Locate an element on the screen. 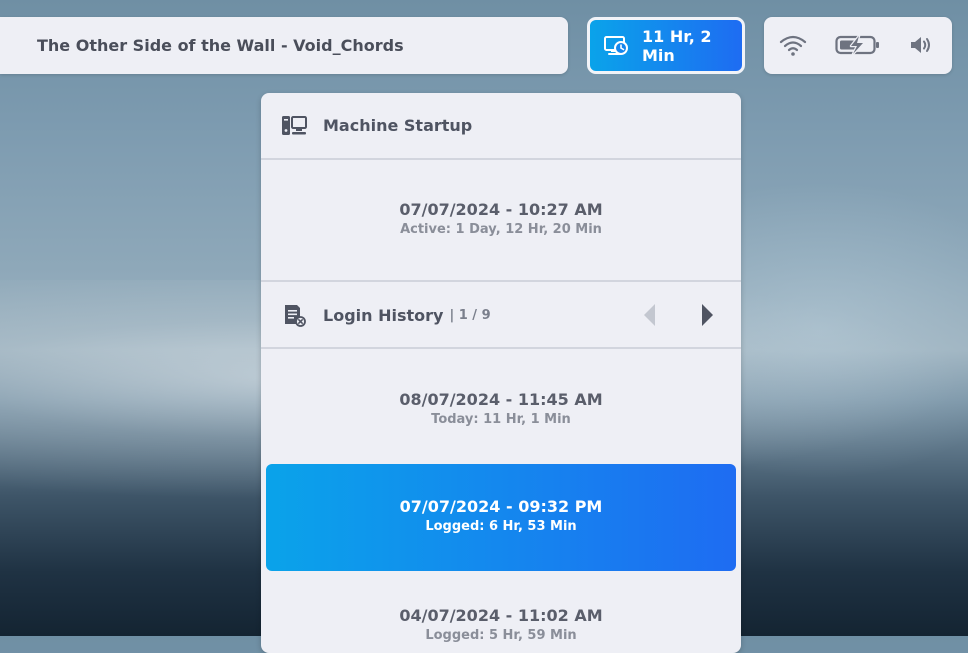  status-tray is located at coordinates (858, 45).